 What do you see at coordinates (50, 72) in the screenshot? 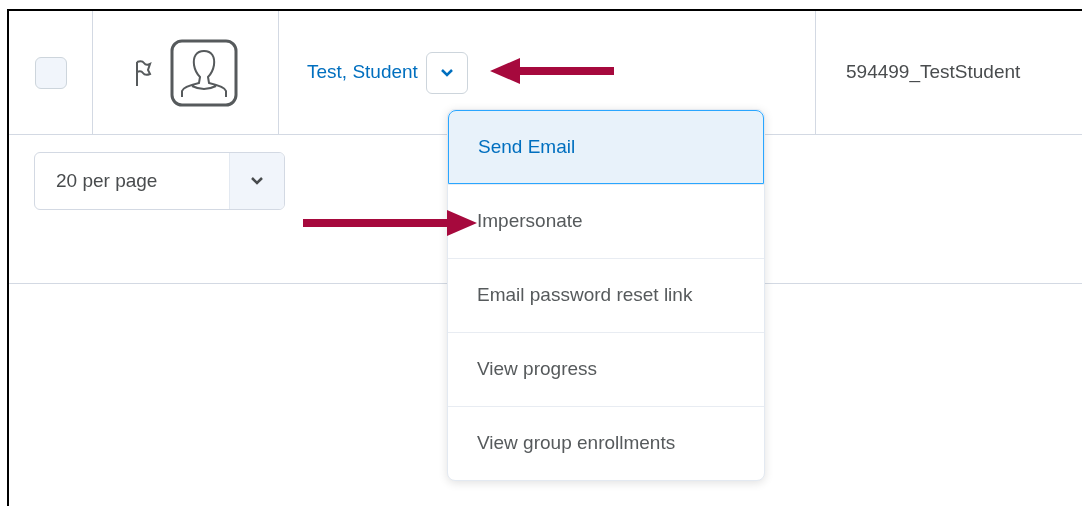
I see `row-checkbox` at bounding box center [50, 72].